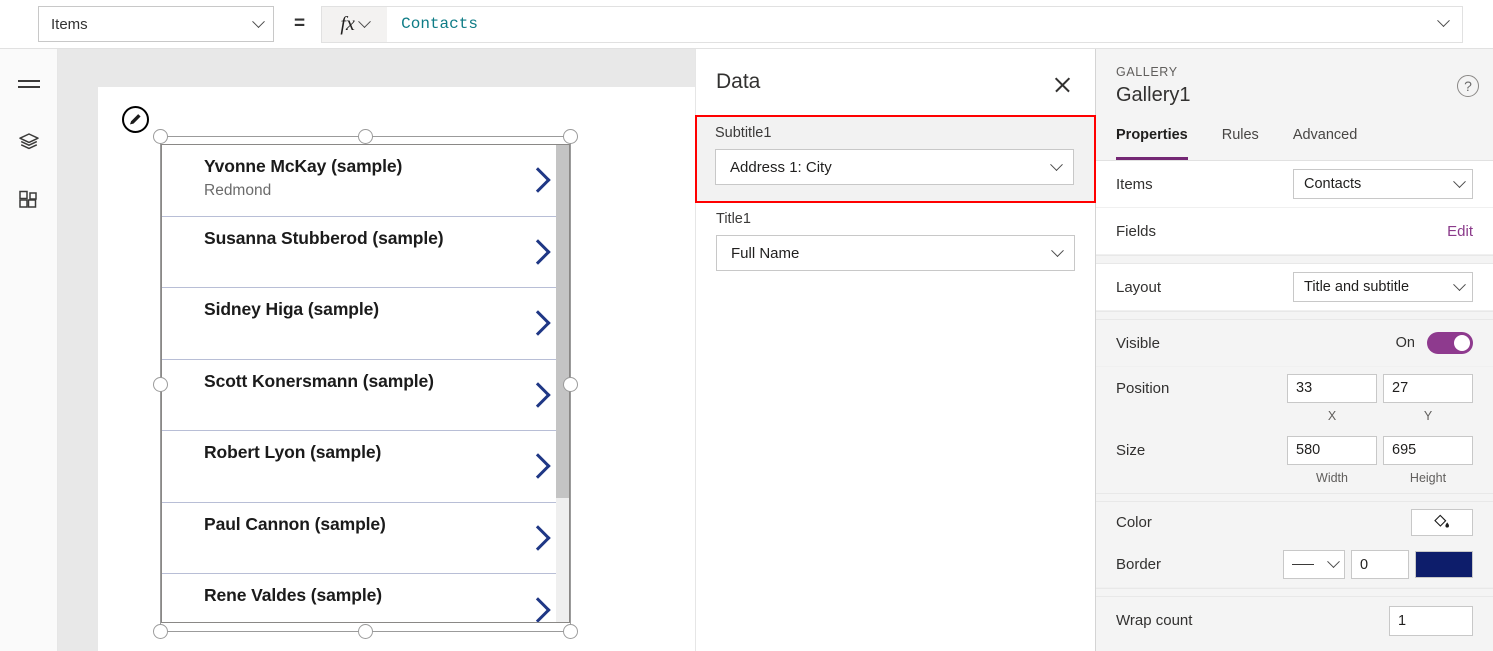 The width and height of the screenshot is (1493, 651). Describe the element at coordinates (160, 631) in the screenshot. I see `resize-handle-sw` at that location.